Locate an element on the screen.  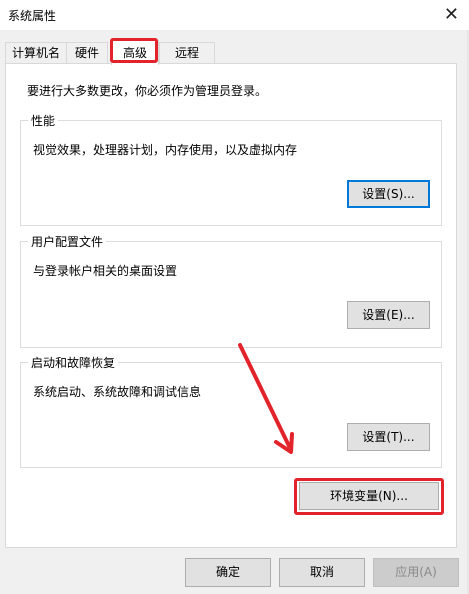
apply-button: 应用(A) is located at coordinates (416, 572).